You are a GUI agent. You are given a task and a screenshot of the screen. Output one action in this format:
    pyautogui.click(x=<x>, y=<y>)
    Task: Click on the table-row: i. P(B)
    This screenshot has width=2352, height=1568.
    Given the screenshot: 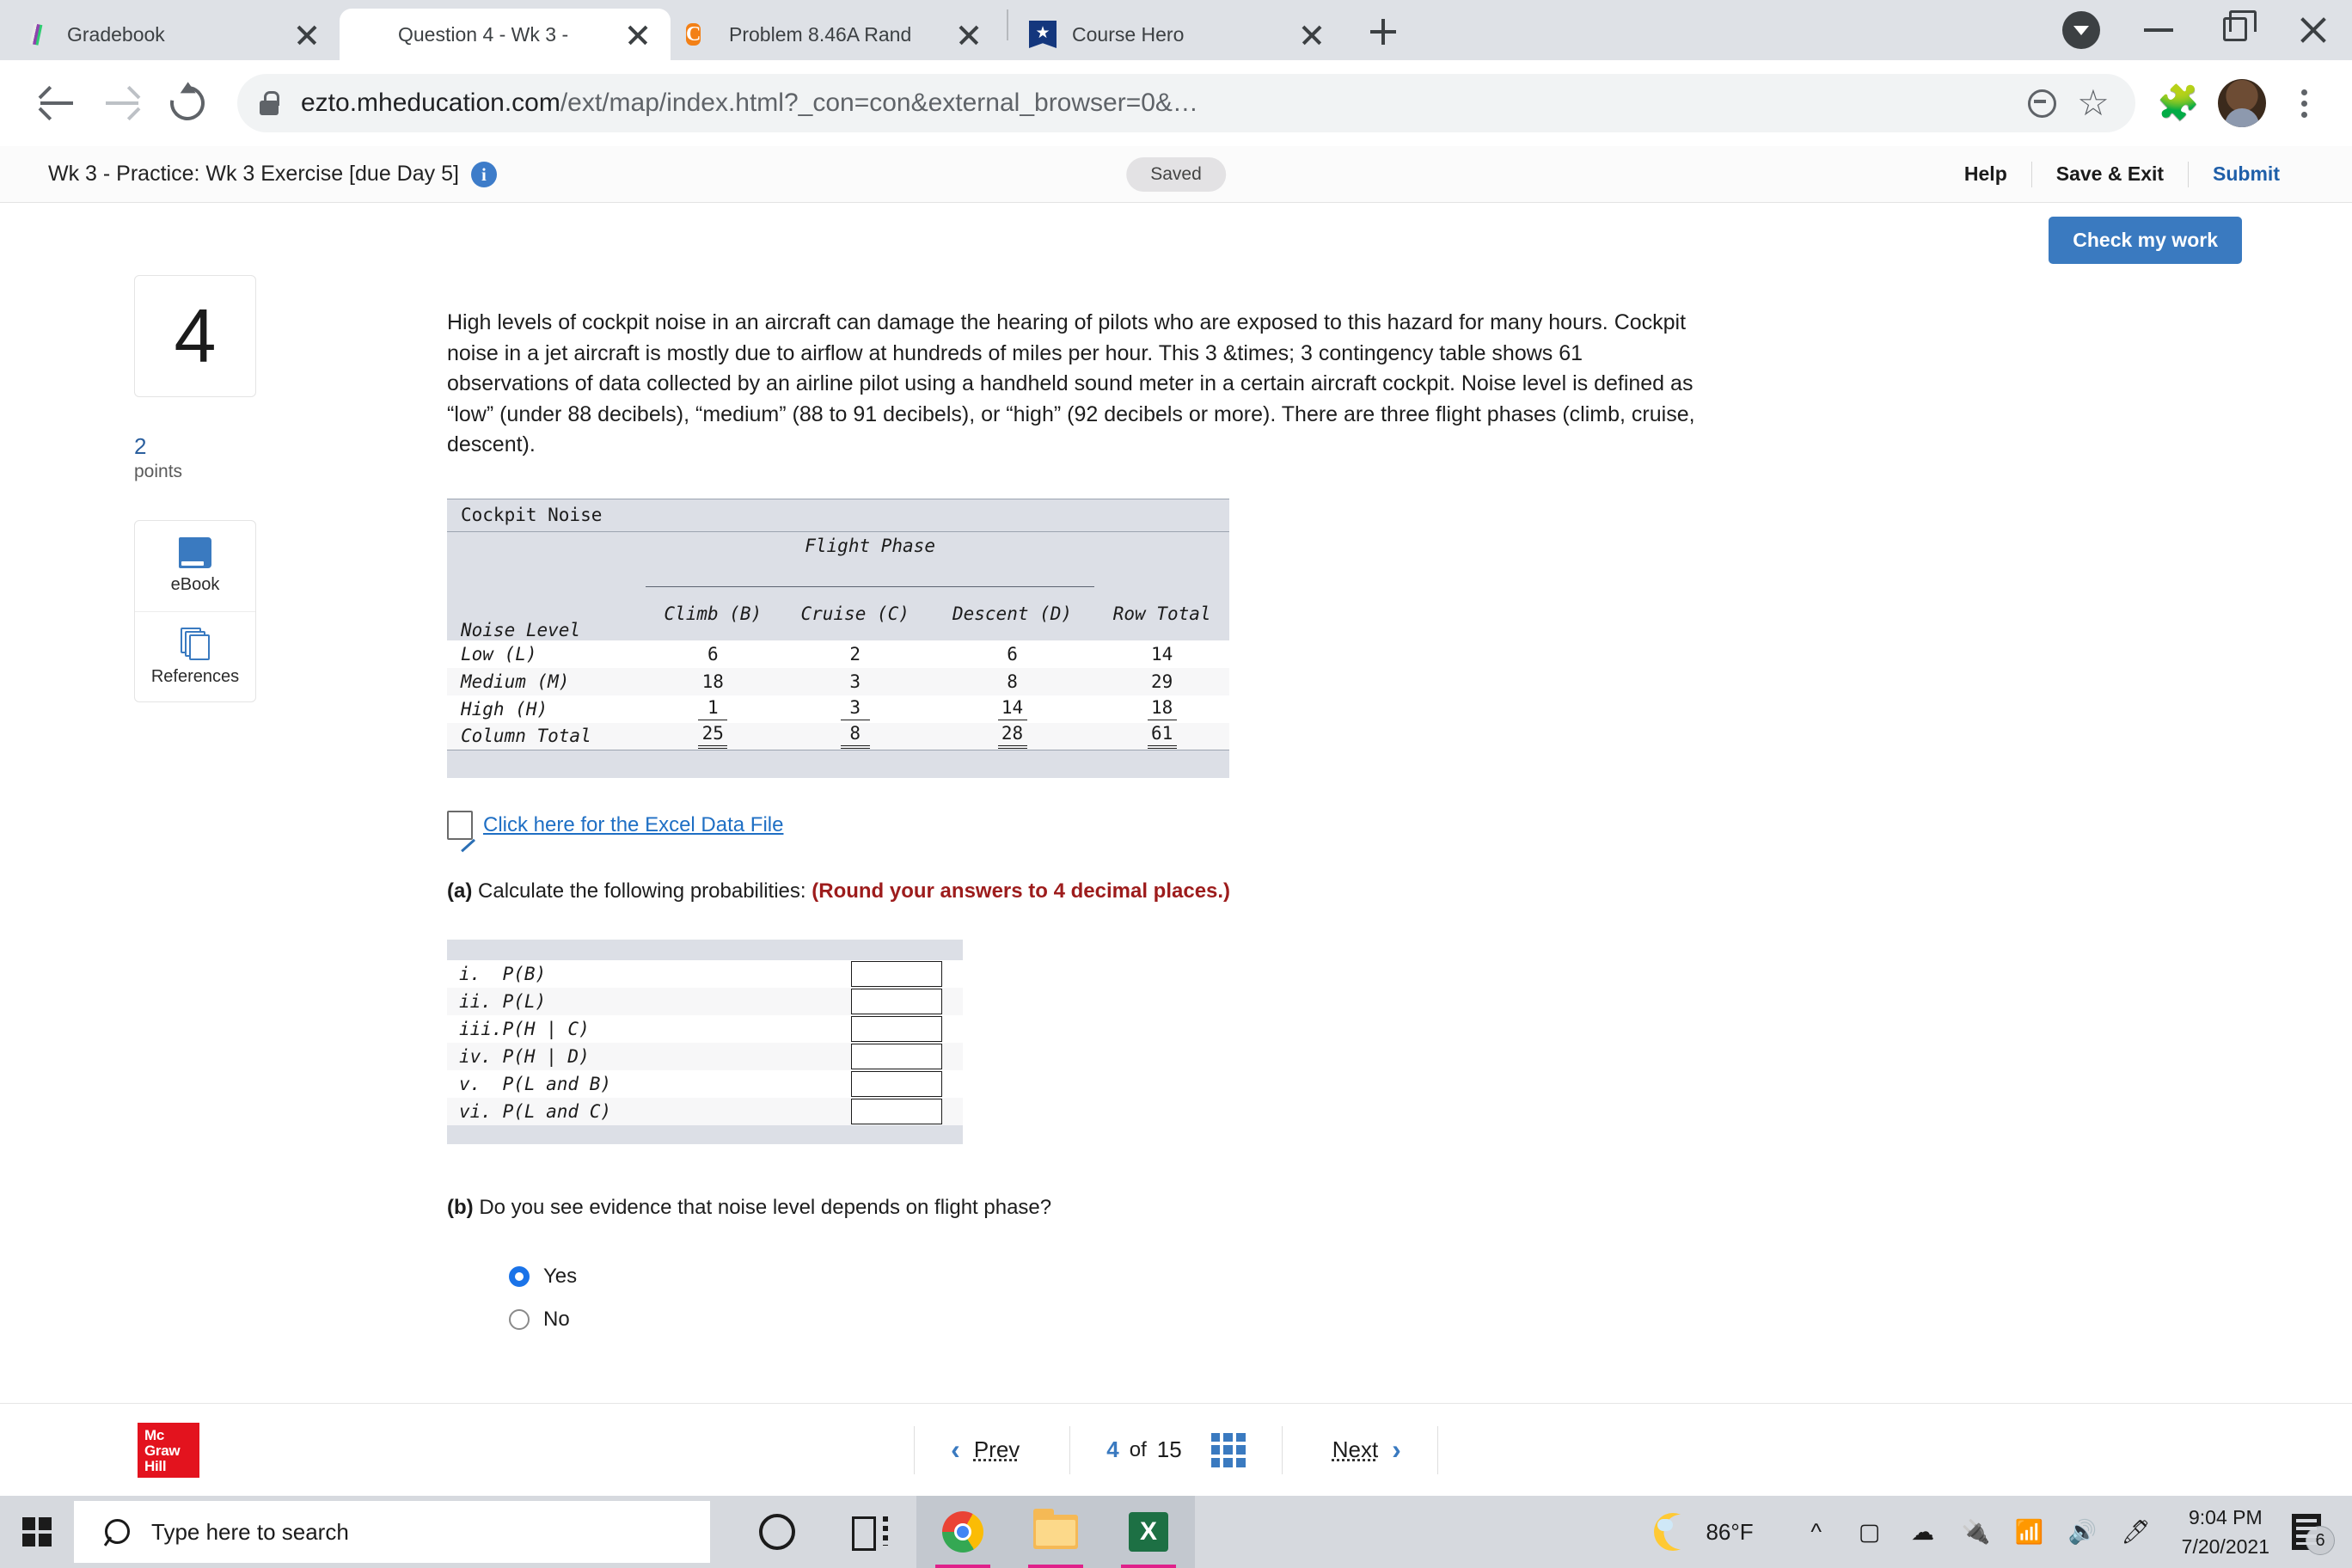 What is the action you would take?
    pyautogui.click(x=705, y=974)
    